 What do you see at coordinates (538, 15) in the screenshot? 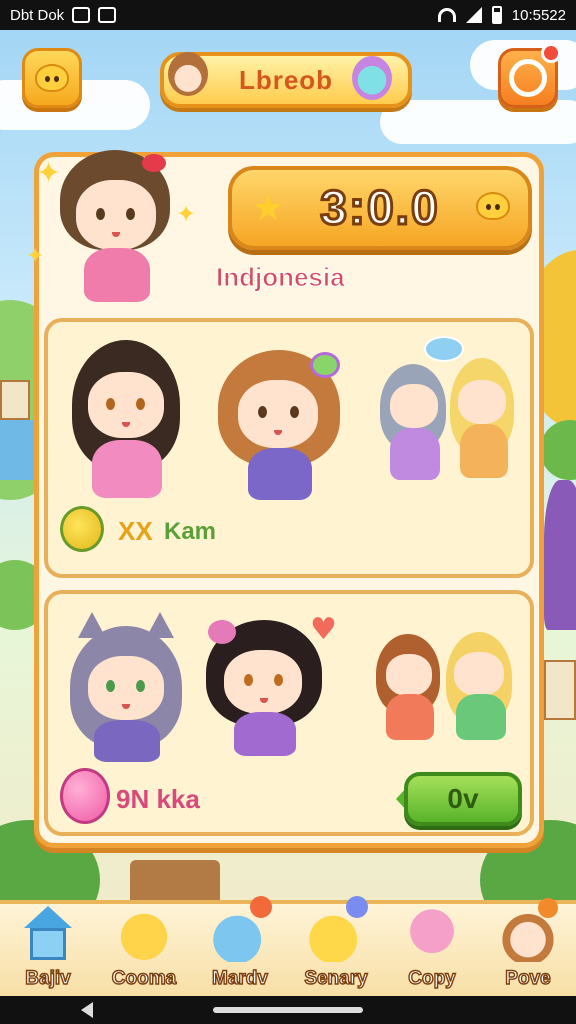
I see `status-bar-time: 10:5522` at bounding box center [538, 15].